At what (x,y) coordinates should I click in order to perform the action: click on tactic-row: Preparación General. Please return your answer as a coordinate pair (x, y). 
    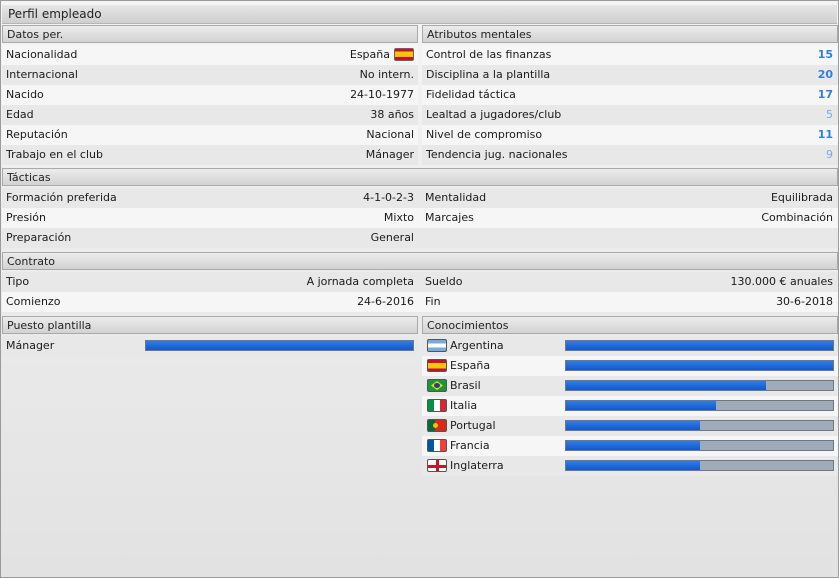
    Looking at the image, I should click on (420, 238).